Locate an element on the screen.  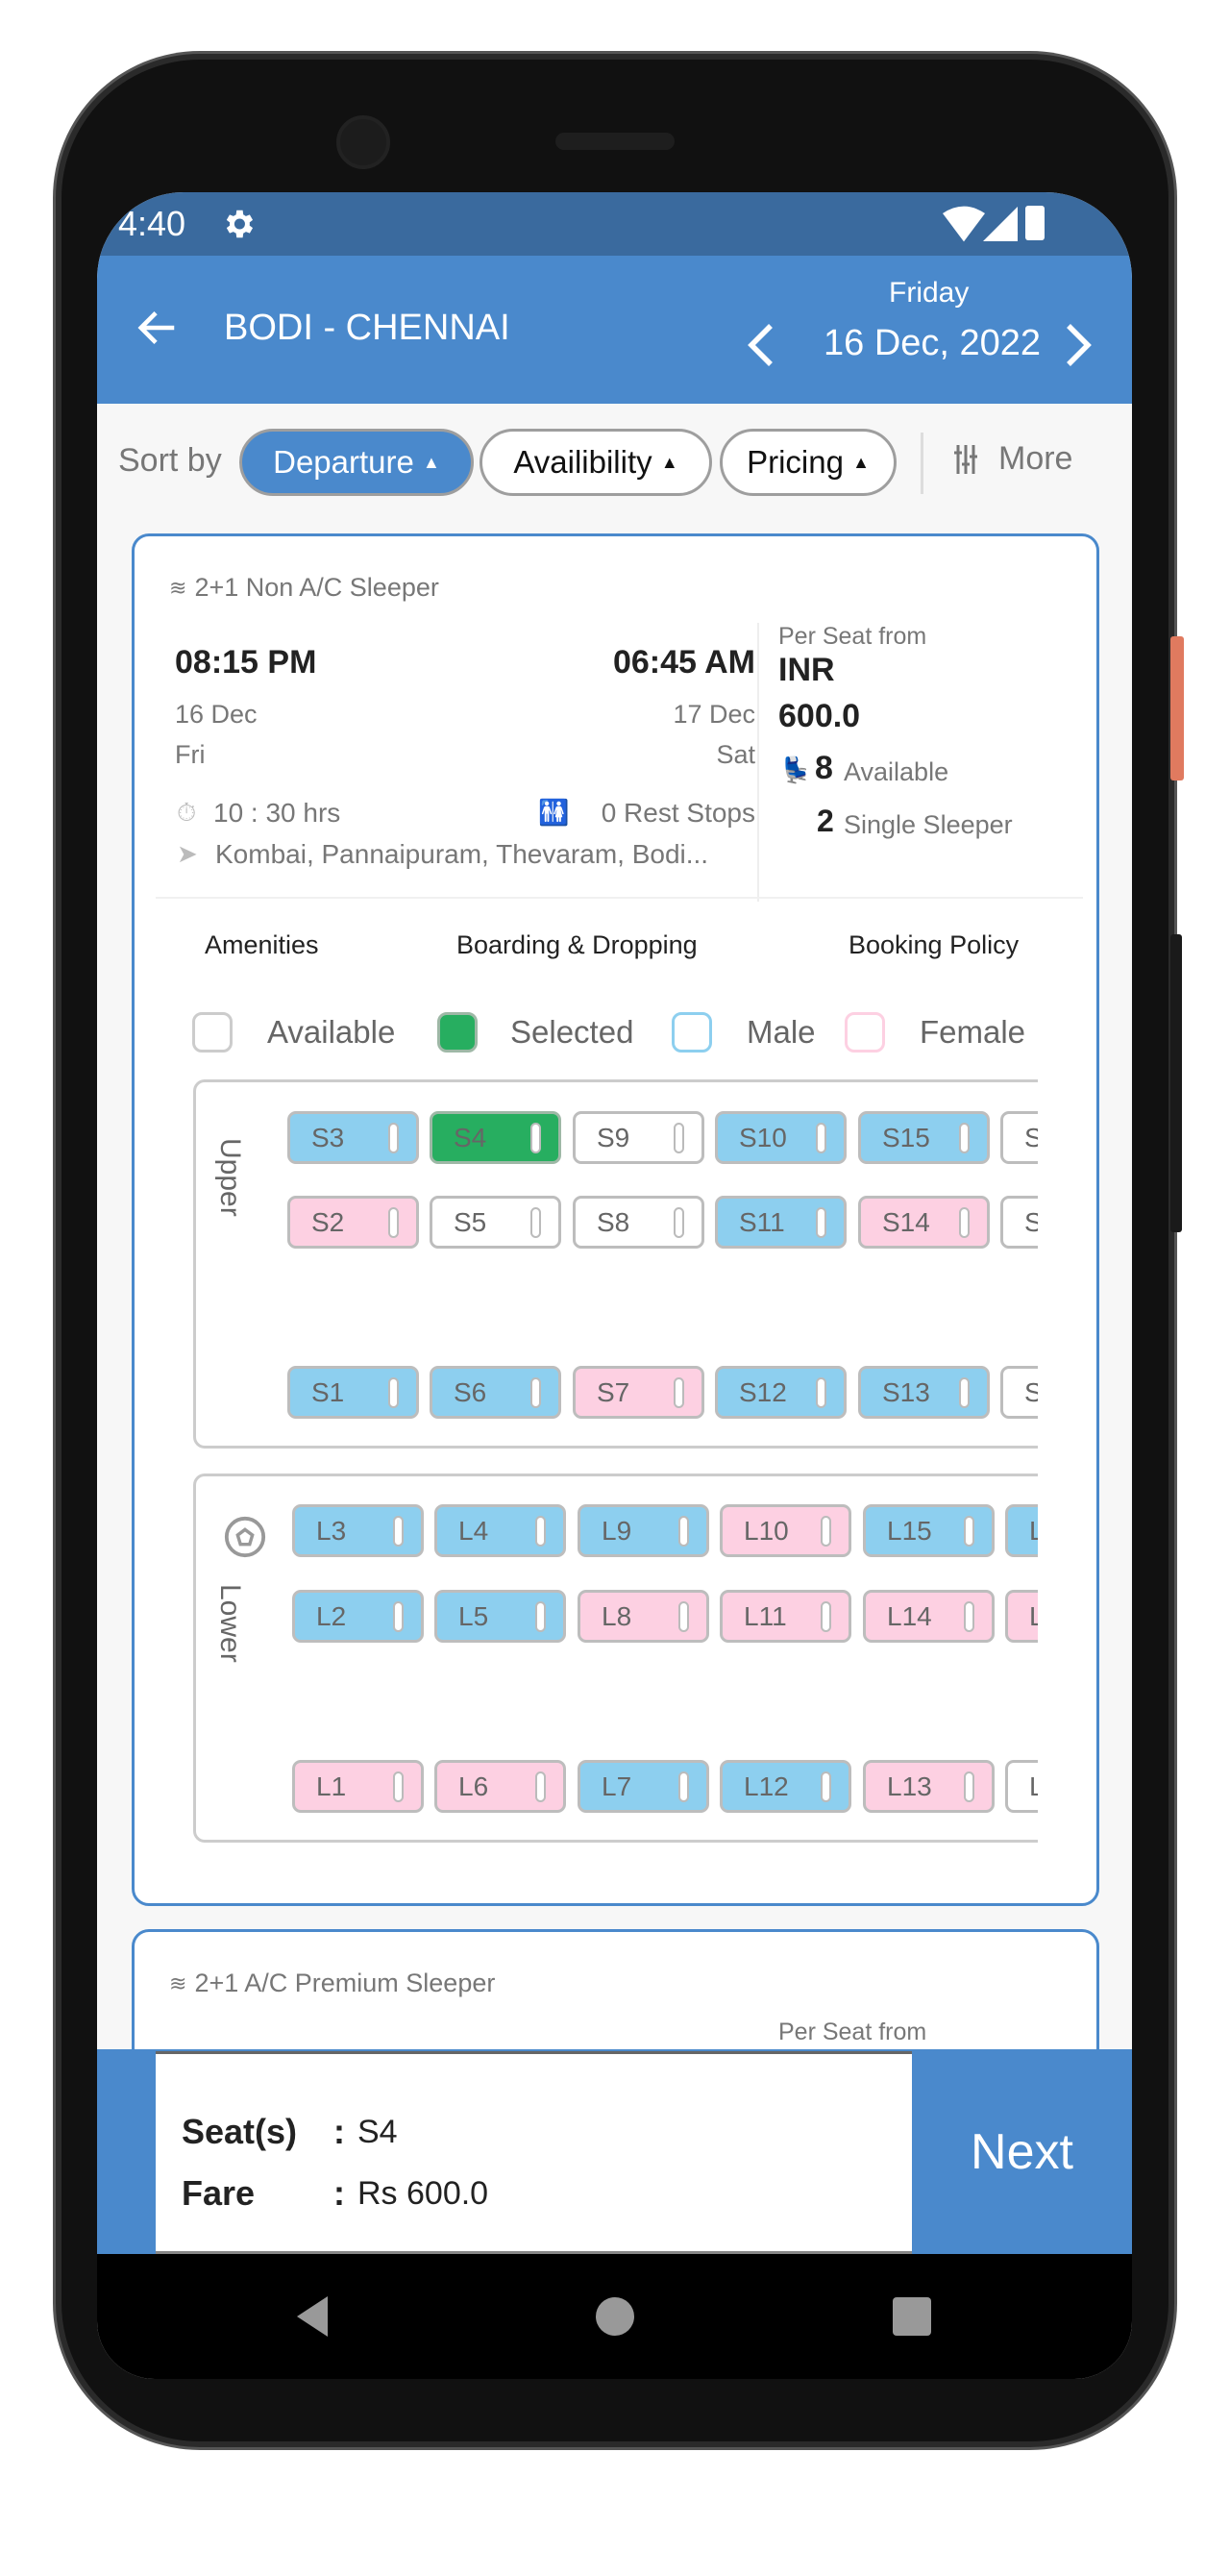
seat-l13: L13 is located at coordinates (929, 1787).